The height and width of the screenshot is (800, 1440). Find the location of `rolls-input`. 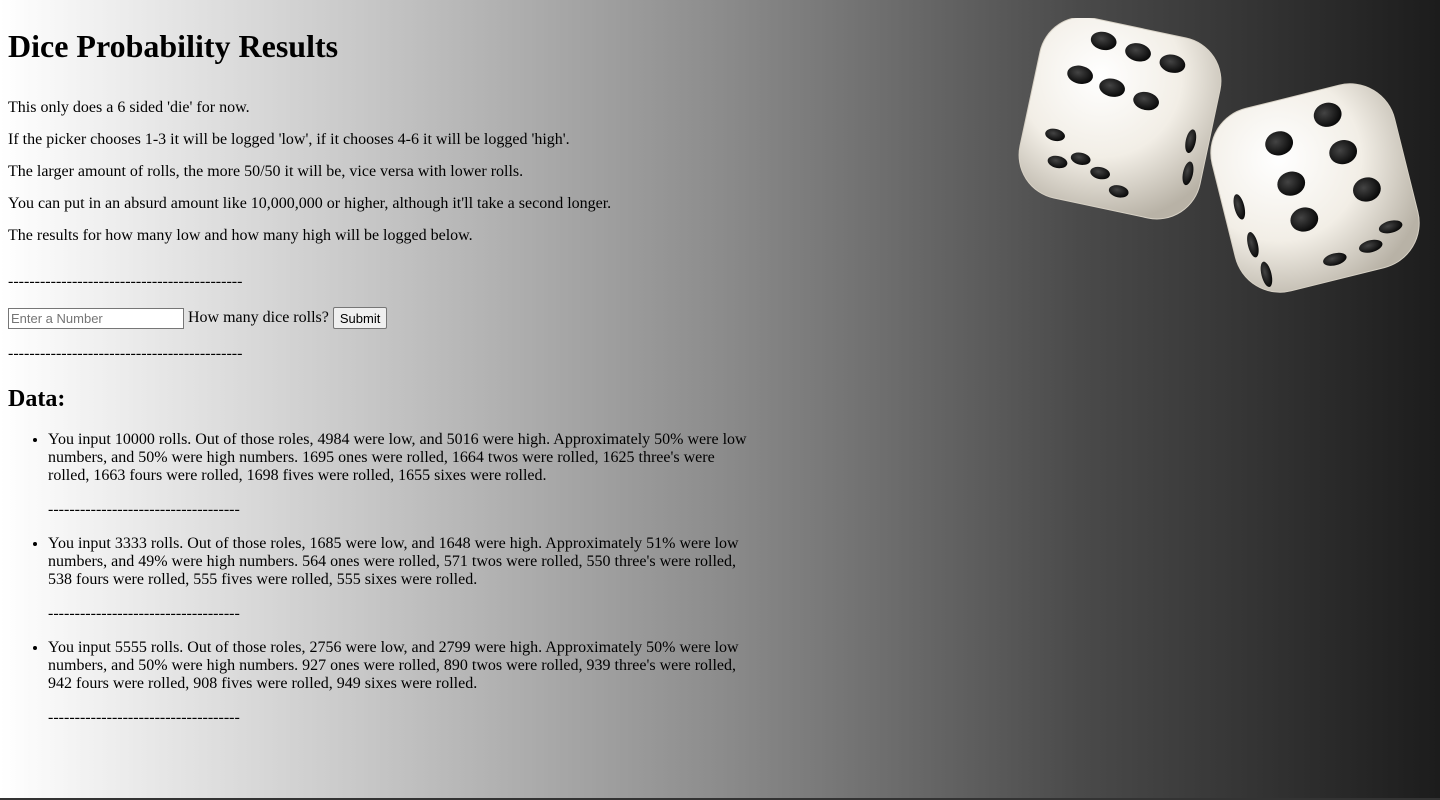

rolls-input is located at coordinates (96, 318).